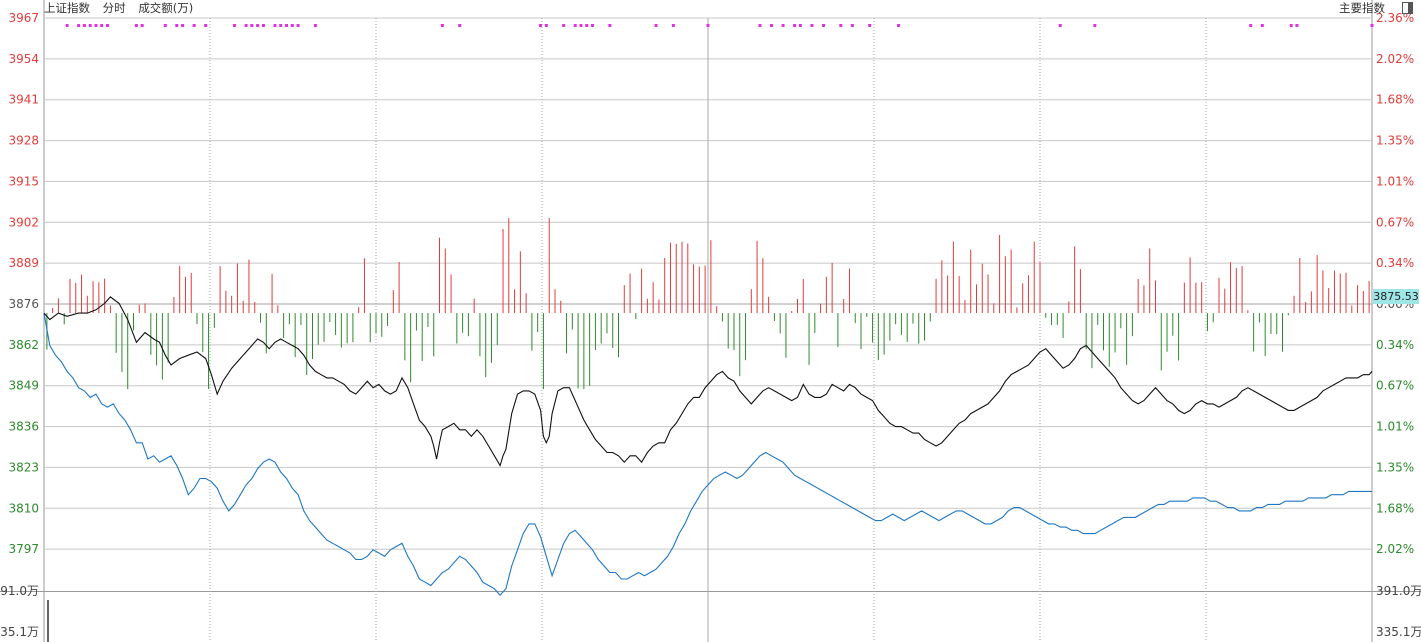  Describe the element at coordinates (23, 508) in the screenshot. I see `y-left-tick-label: 3810` at that location.